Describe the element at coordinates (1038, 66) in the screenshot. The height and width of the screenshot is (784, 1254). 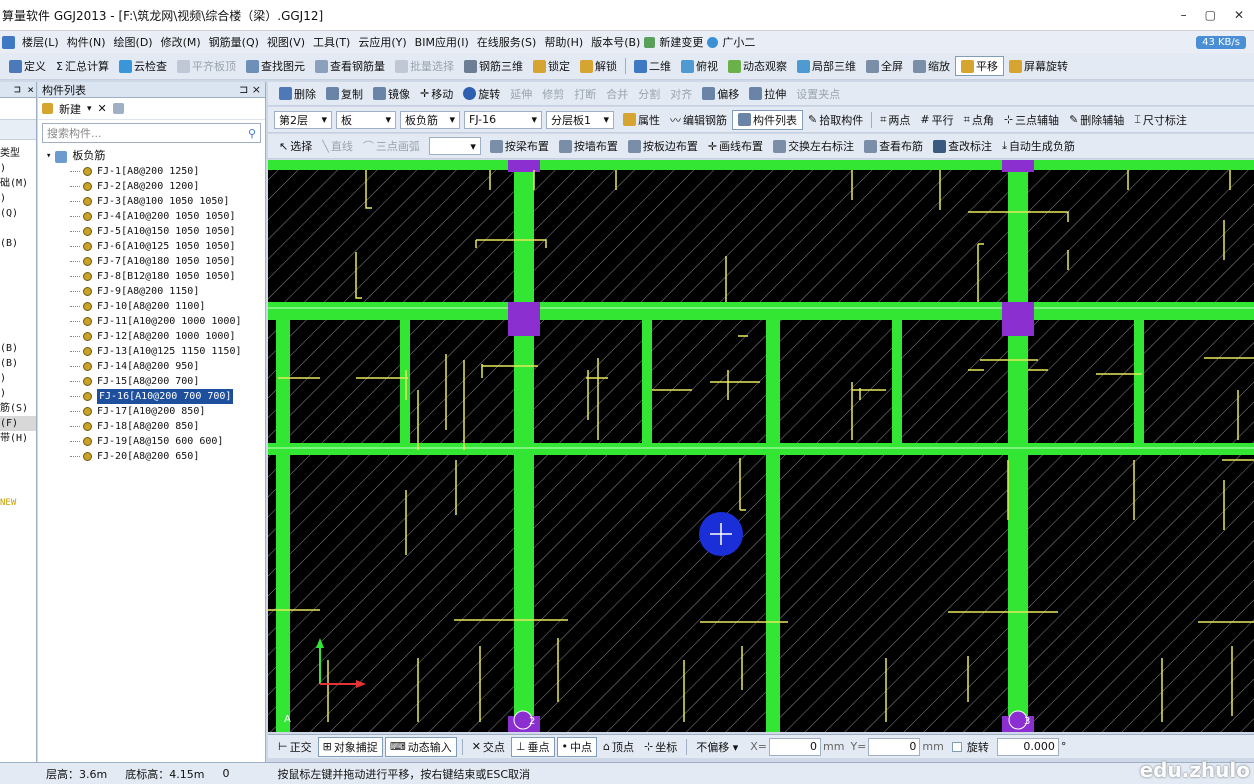
I see `screen-rotate-button: 屏幕旋转` at that location.